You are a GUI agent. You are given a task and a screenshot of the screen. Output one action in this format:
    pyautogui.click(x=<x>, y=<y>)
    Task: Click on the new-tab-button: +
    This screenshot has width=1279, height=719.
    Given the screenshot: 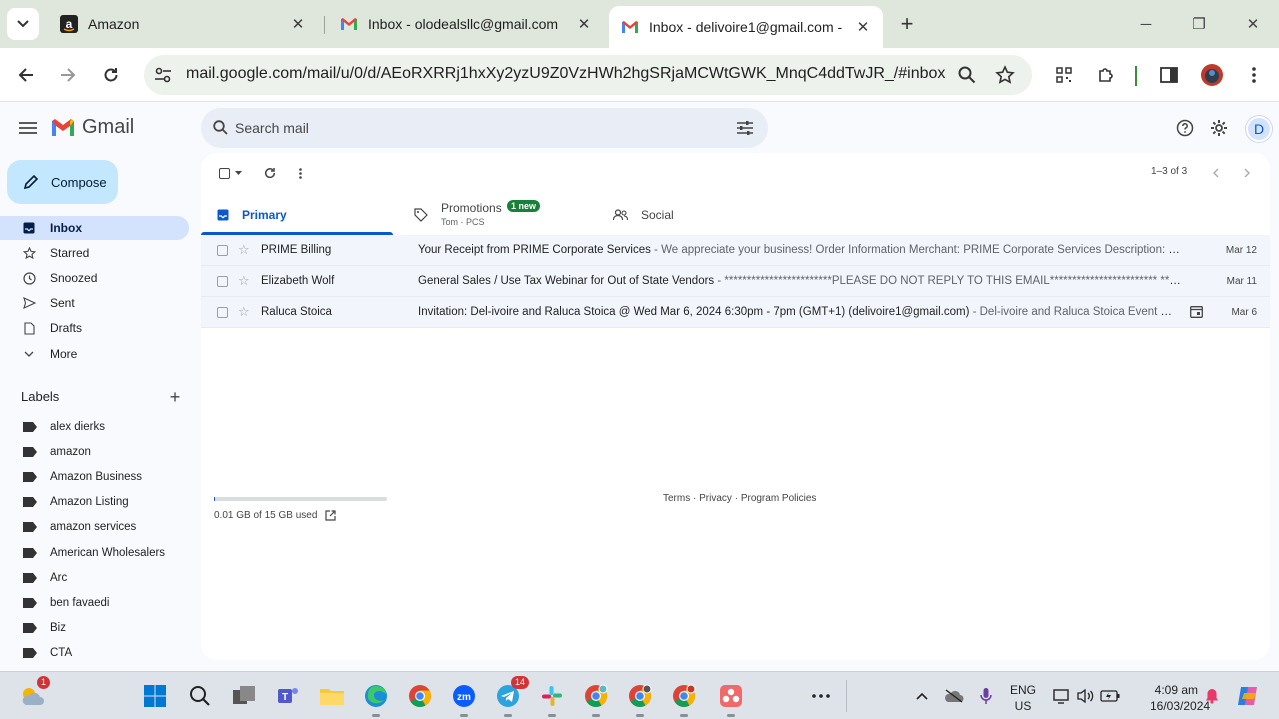 What is the action you would take?
    pyautogui.click(x=907, y=24)
    